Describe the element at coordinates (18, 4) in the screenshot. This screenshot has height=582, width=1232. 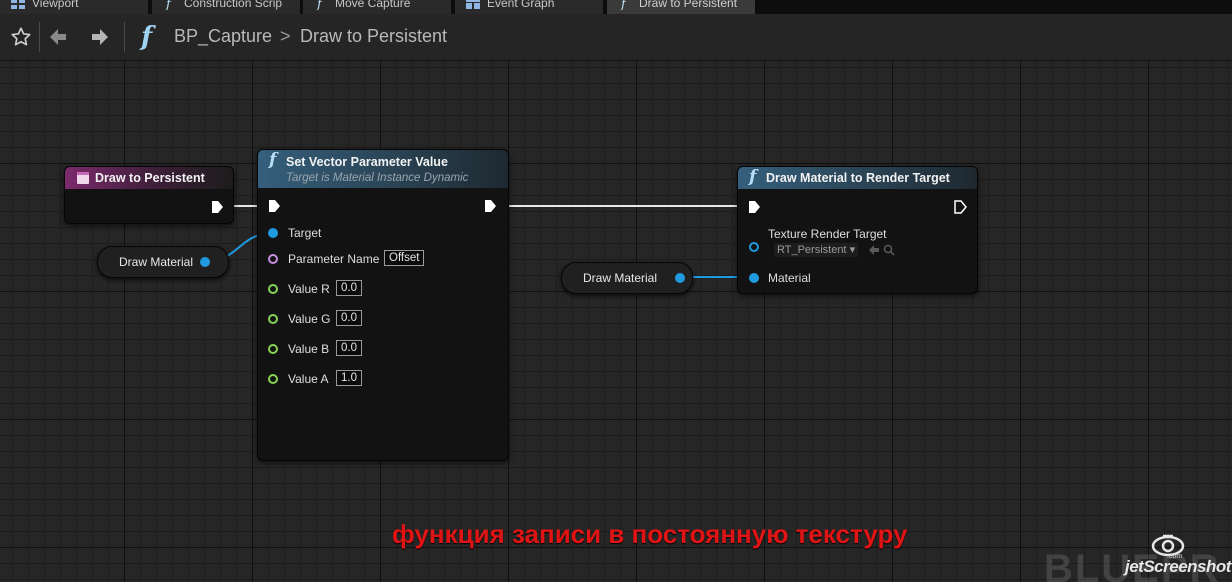
I see `viewport-icon` at that location.